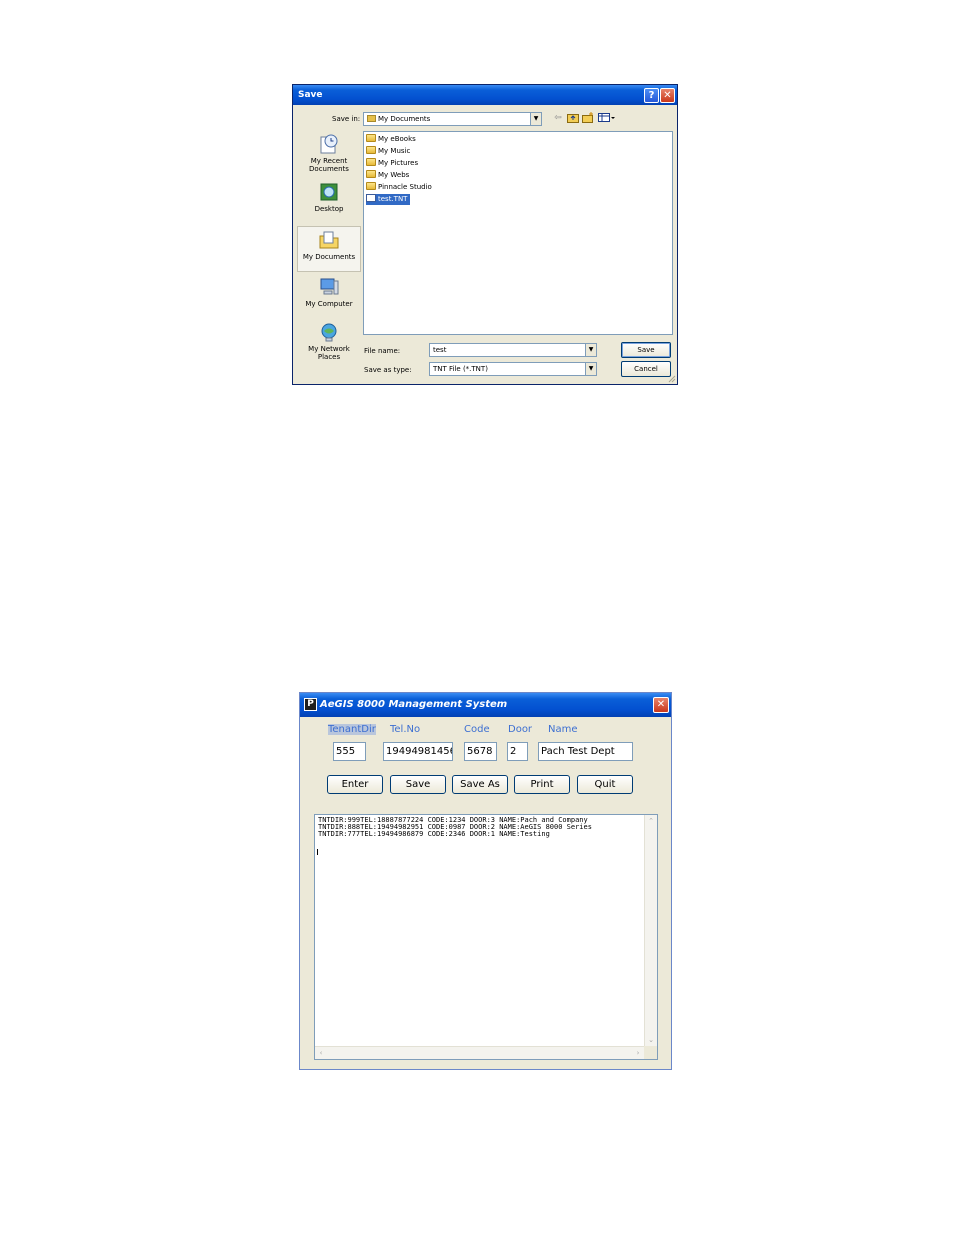 Image resolution: width=954 pixels, height=1235 pixels. Describe the element at coordinates (405, 729) in the screenshot. I see `telno-header: Tel.No` at that location.